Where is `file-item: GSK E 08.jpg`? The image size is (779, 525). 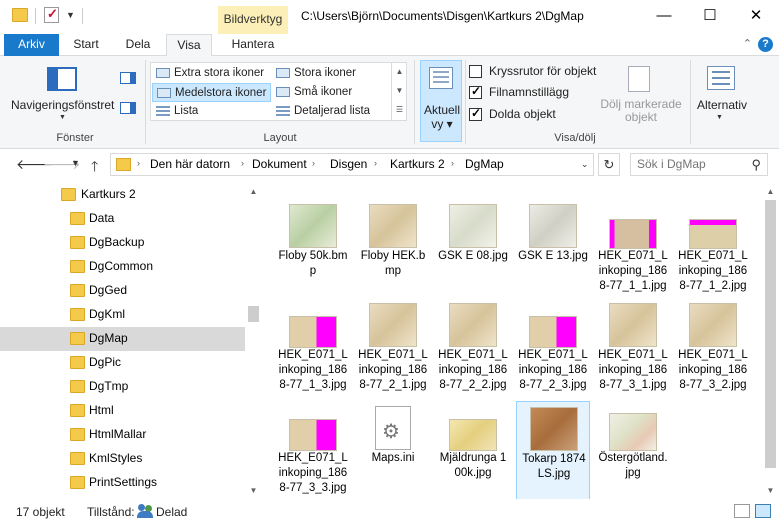
file-item: GSK E 08.jpg is located at coordinates (473, 249).